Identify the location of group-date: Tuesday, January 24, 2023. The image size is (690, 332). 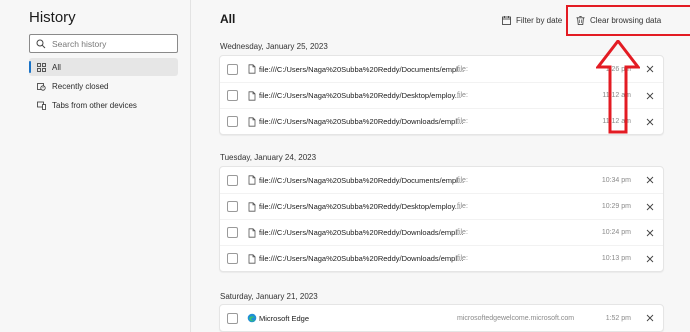
(268, 157).